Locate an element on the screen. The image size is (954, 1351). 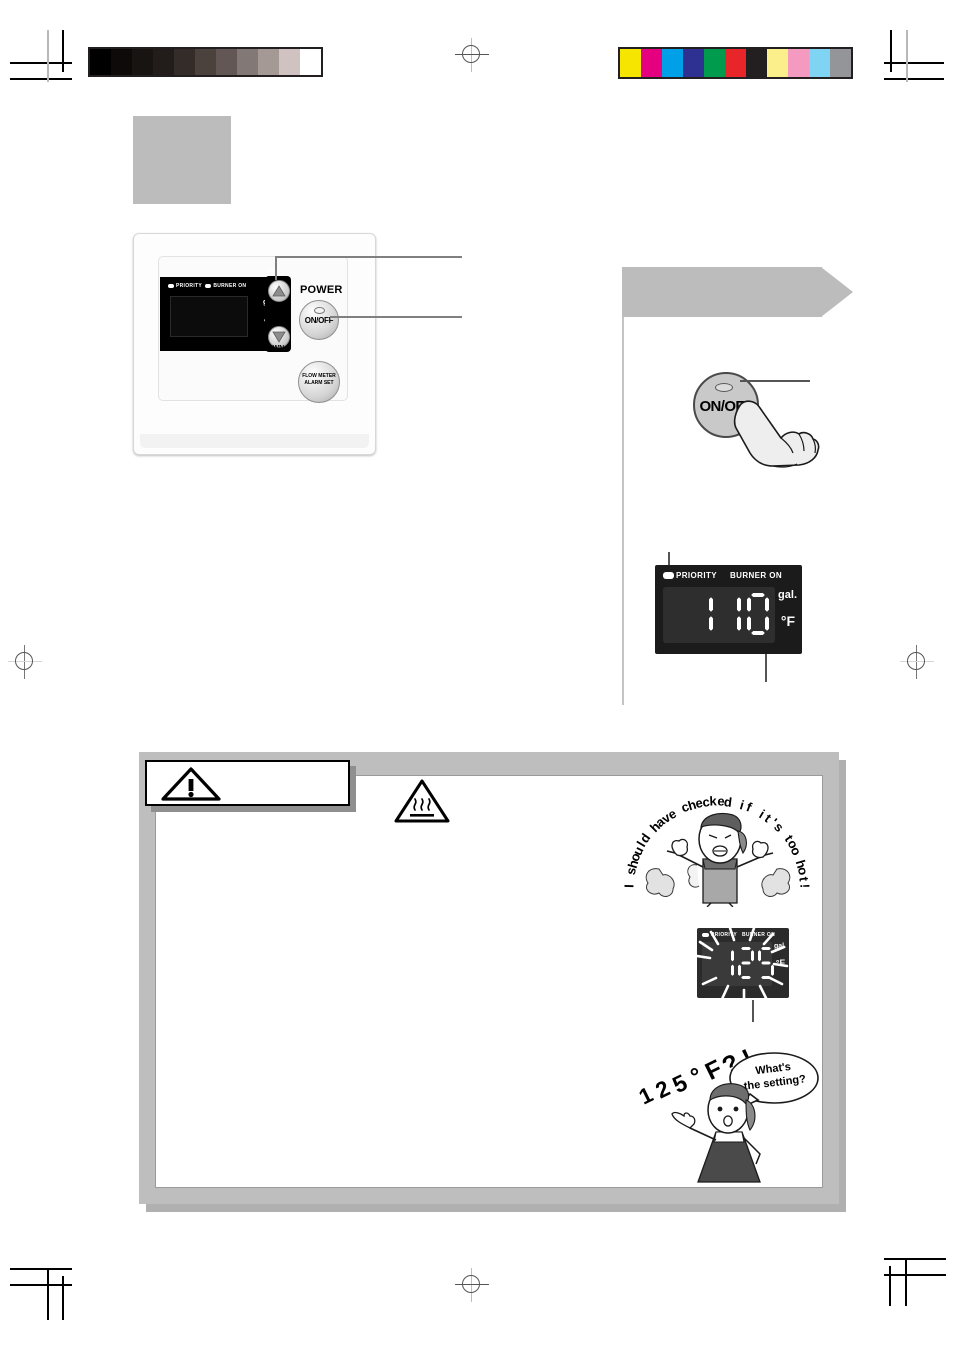
registration-target-top is located at coordinates (472, 55).